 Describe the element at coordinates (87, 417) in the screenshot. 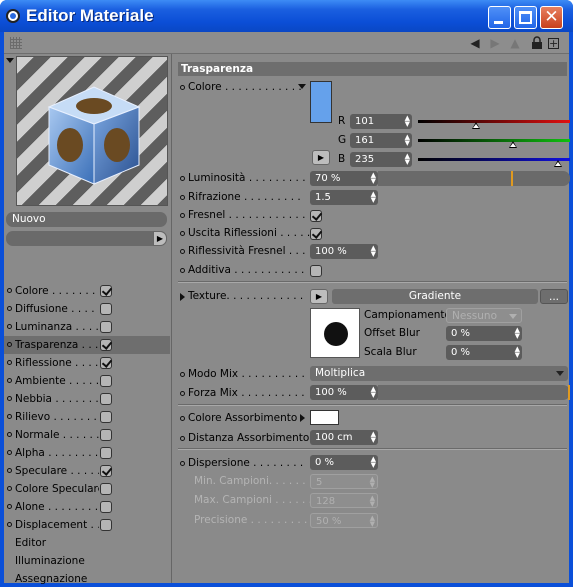

I see `channel-item: Rilievo . . . . . . . .` at that location.